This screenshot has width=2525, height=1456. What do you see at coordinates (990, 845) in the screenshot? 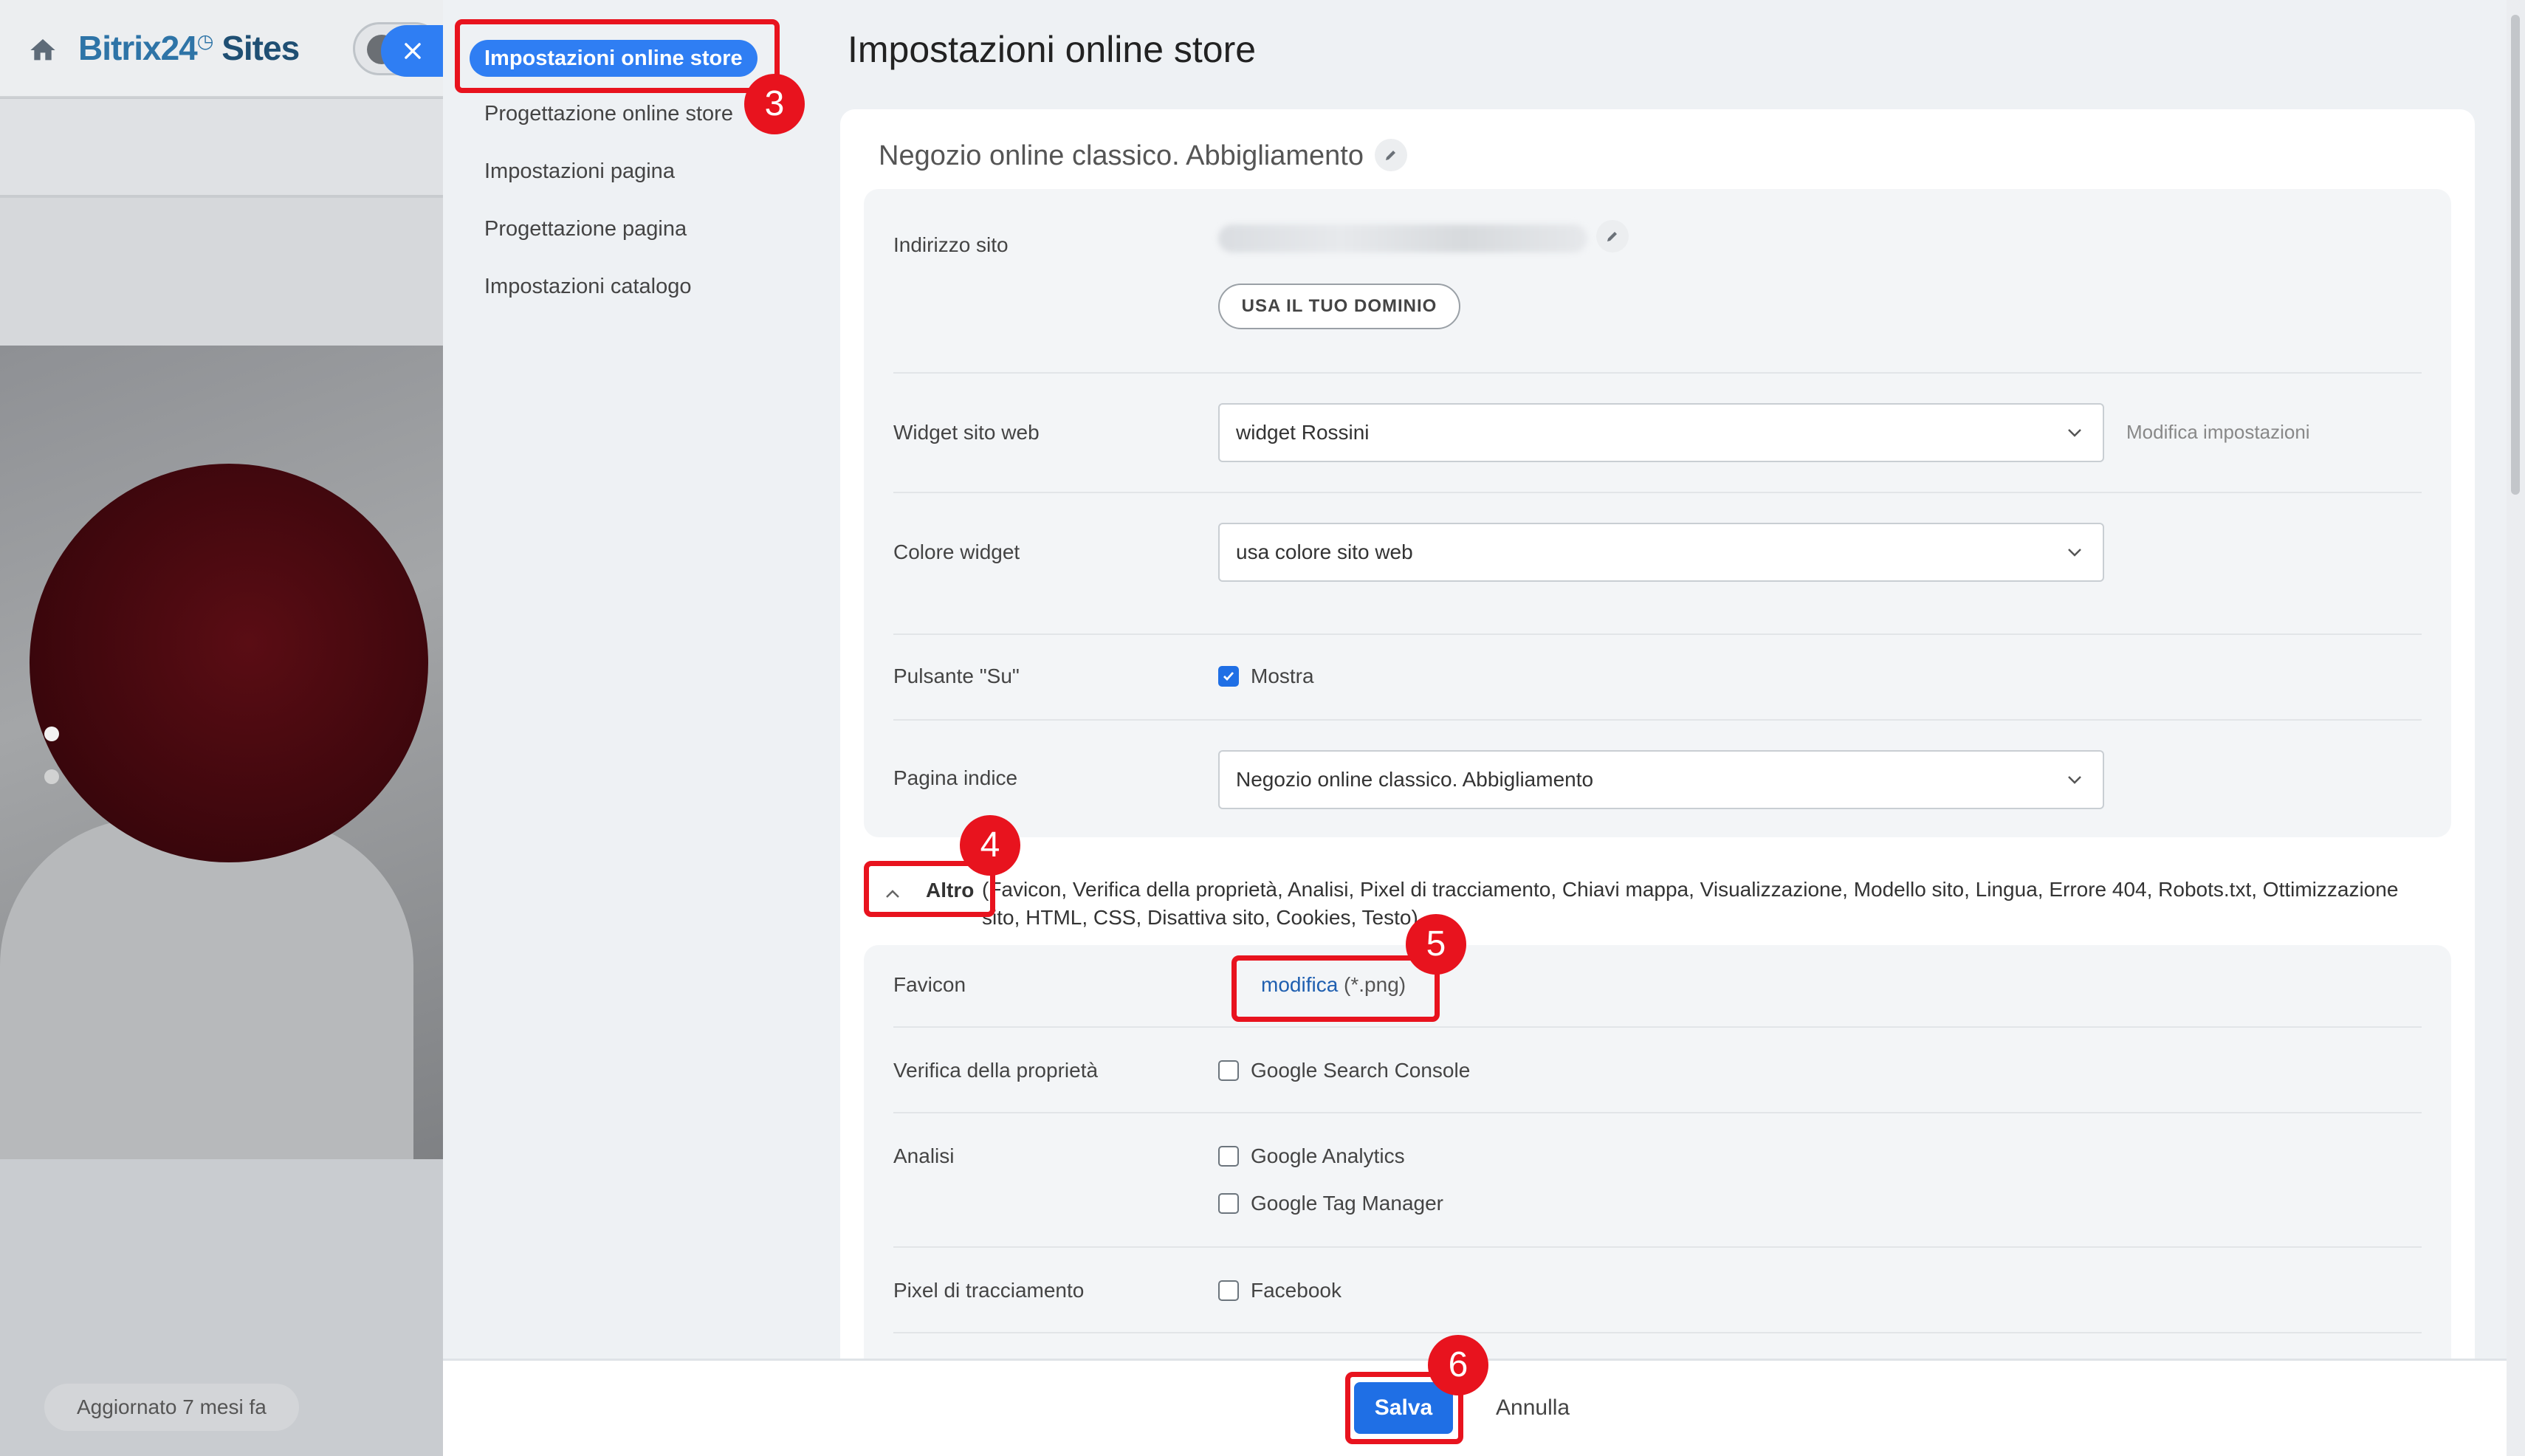
I see `step-badge-4: 4` at bounding box center [990, 845].